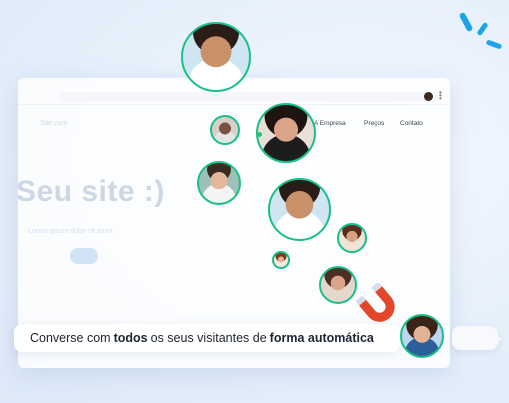 The width and height of the screenshot is (509, 403). What do you see at coordinates (321, 338) in the screenshot?
I see `chat-bold-2: forma automática` at bounding box center [321, 338].